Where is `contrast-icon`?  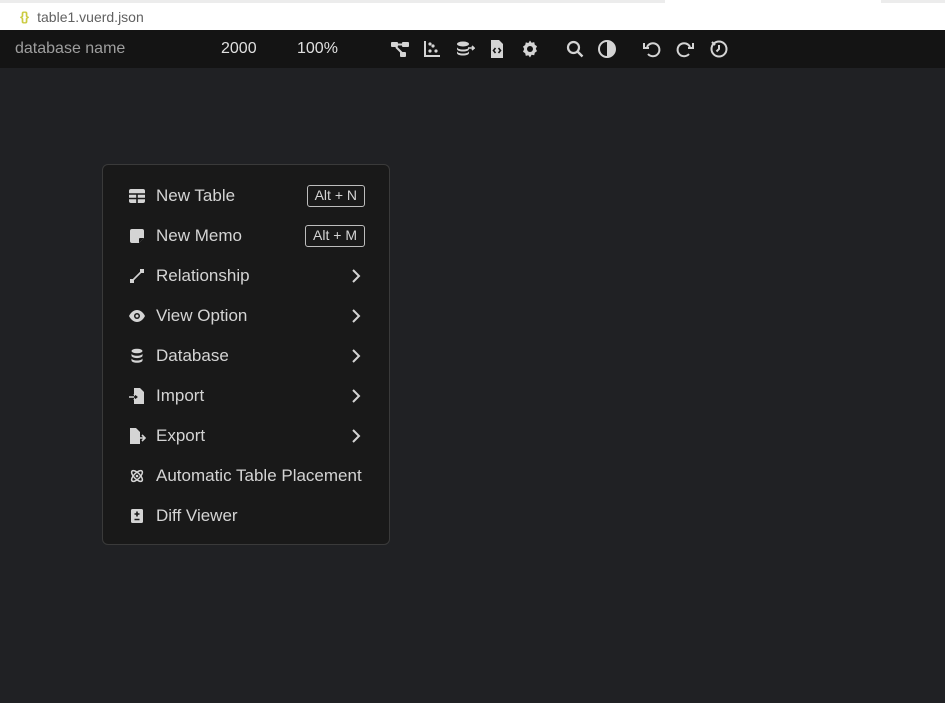 contrast-icon is located at coordinates (607, 49).